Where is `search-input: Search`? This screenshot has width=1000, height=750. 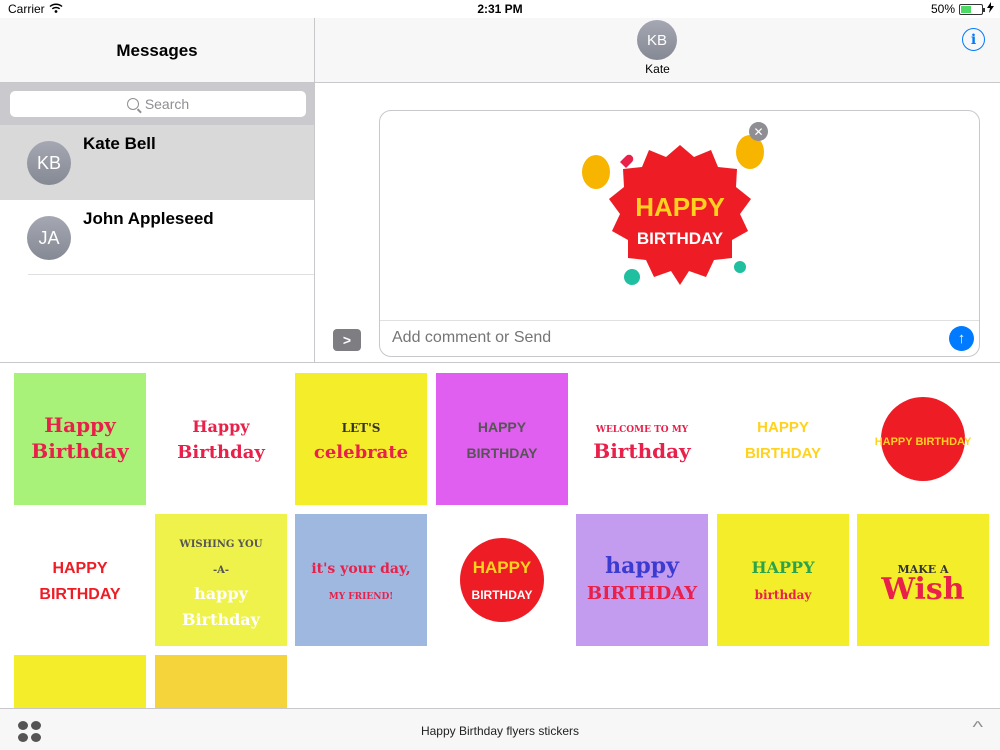
search-input: Search is located at coordinates (158, 104).